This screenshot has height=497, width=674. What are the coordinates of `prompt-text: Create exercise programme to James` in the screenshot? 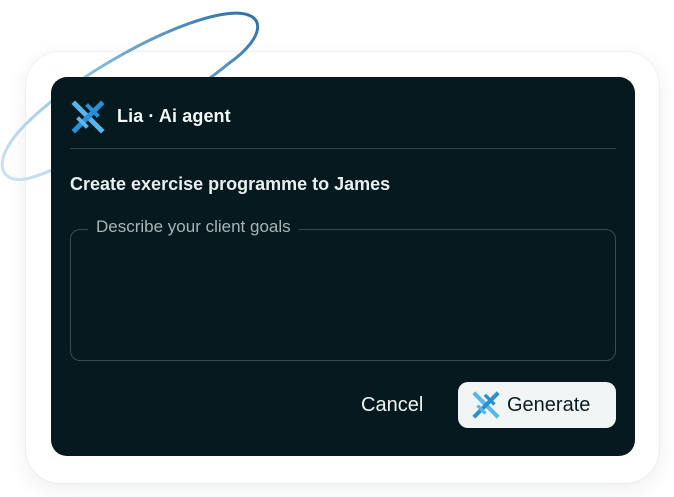 It's located at (230, 184).